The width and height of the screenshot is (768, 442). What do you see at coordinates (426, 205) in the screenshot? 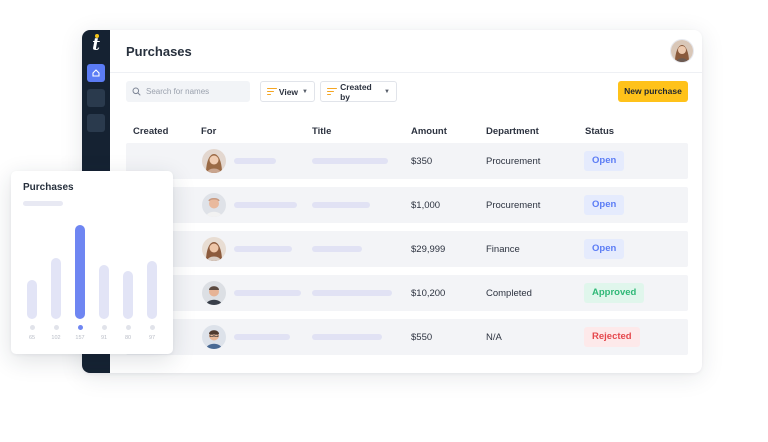
I see `amount-cell: $1,000` at bounding box center [426, 205].